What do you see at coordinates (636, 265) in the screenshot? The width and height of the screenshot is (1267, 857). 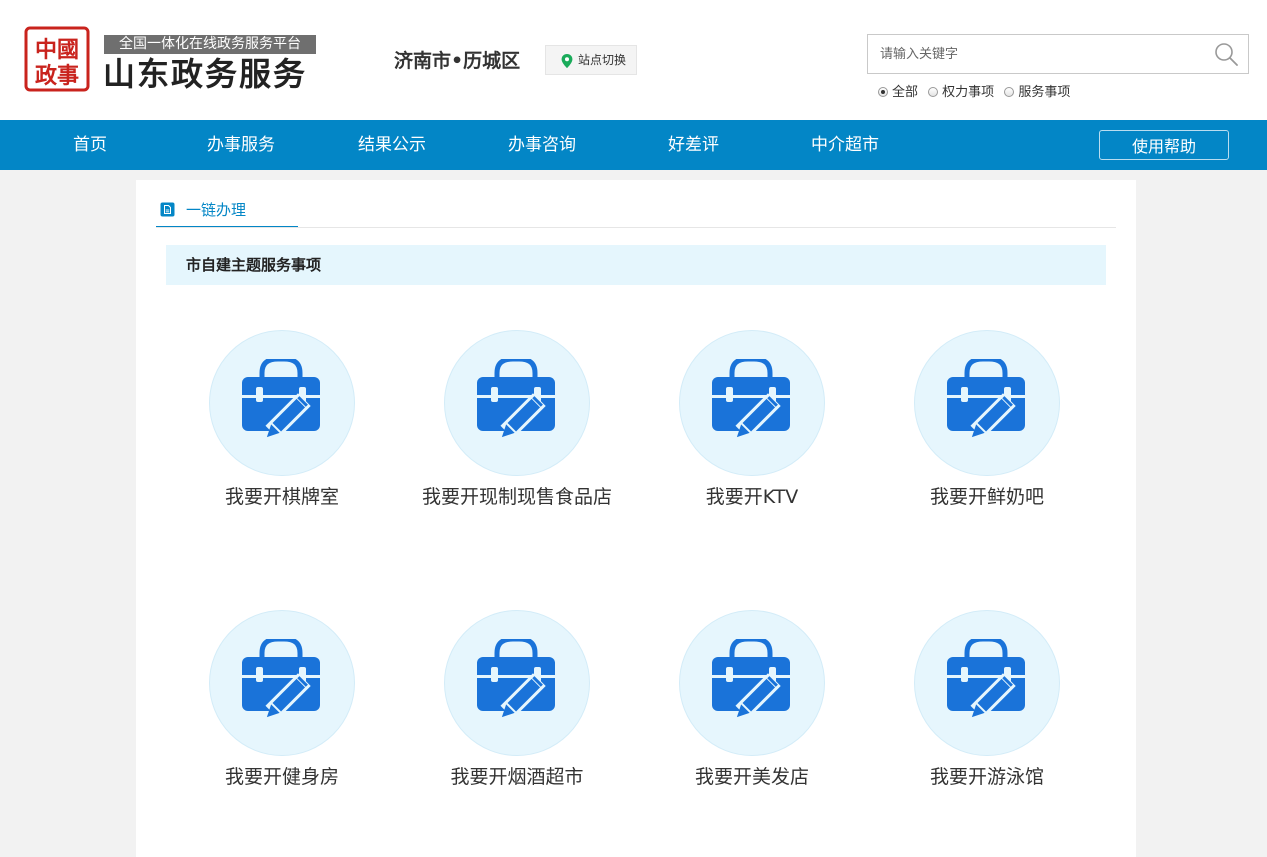 I see `section-title: 市自建主题服务事项` at bounding box center [636, 265].